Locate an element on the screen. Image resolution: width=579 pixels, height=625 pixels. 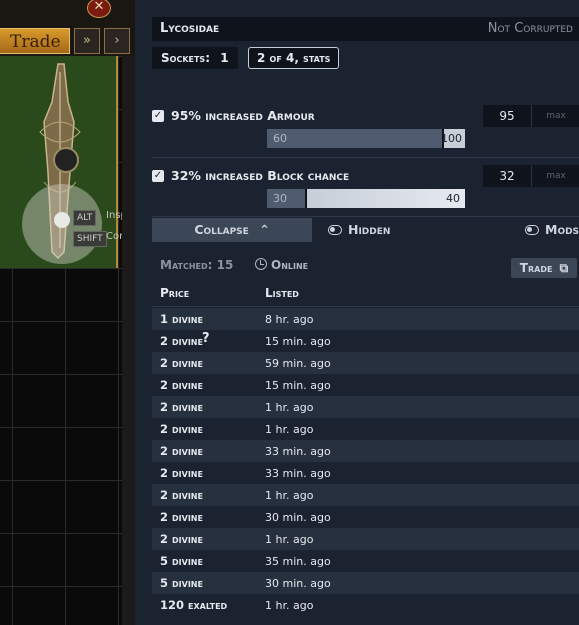
block-range-max: 40 is located at coordinates (453, 198).